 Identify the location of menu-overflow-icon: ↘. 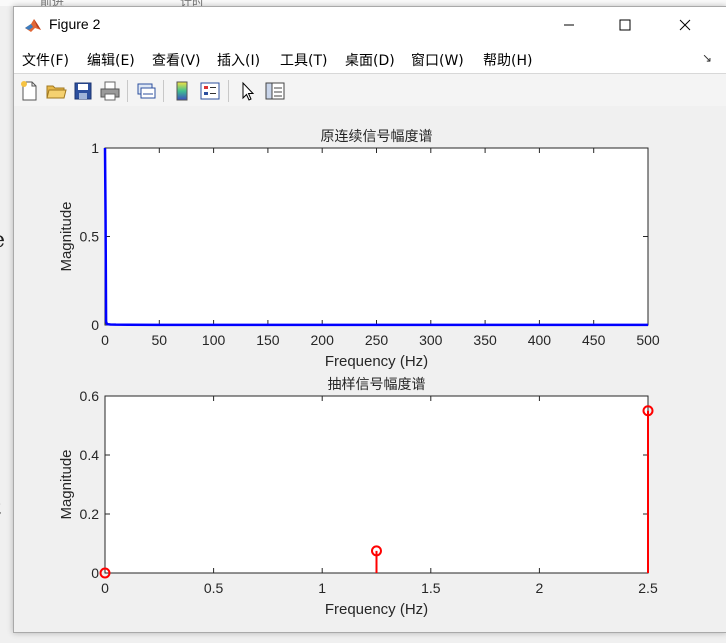
(707, 58).